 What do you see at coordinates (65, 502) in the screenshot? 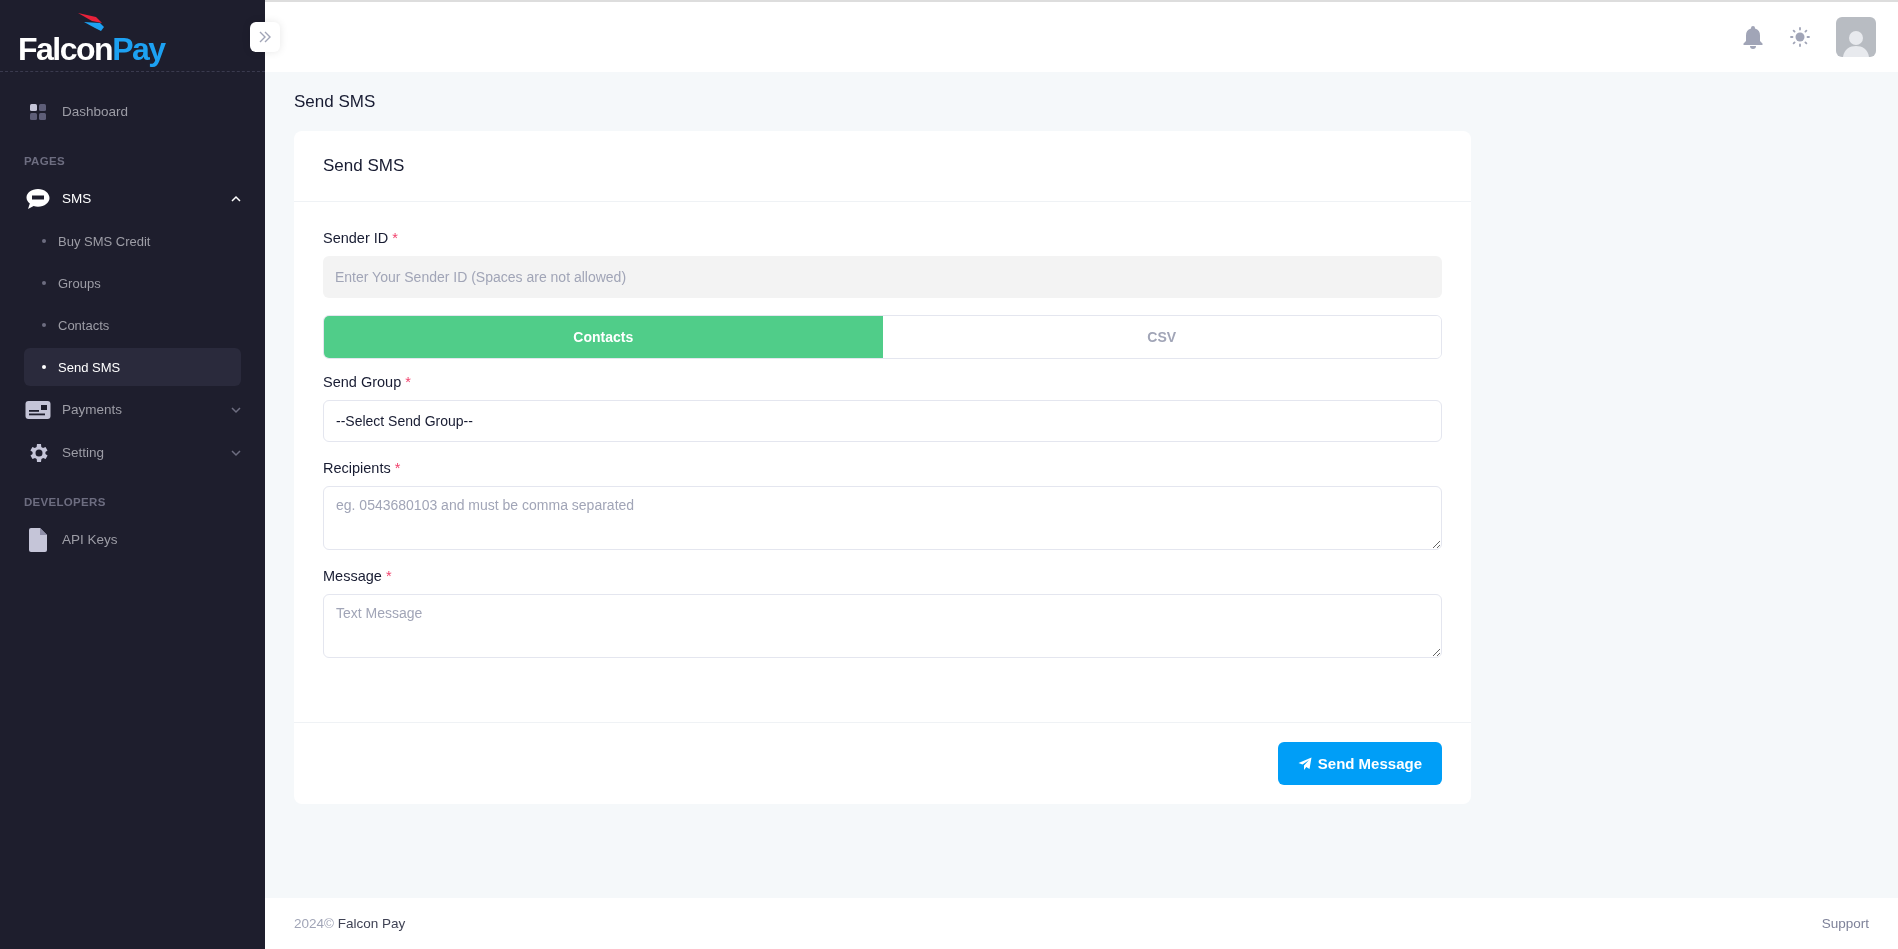
I see `section-heading: DEVELOPERS` at bounding box center [65, 502].